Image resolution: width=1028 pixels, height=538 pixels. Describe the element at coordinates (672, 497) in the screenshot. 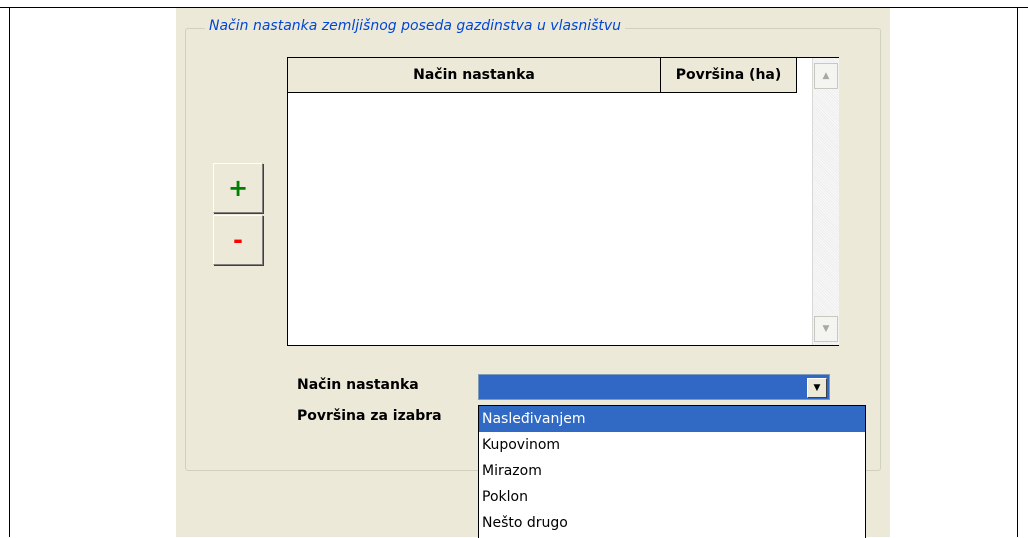

I see `dropdown-option: Poklon` at that location.